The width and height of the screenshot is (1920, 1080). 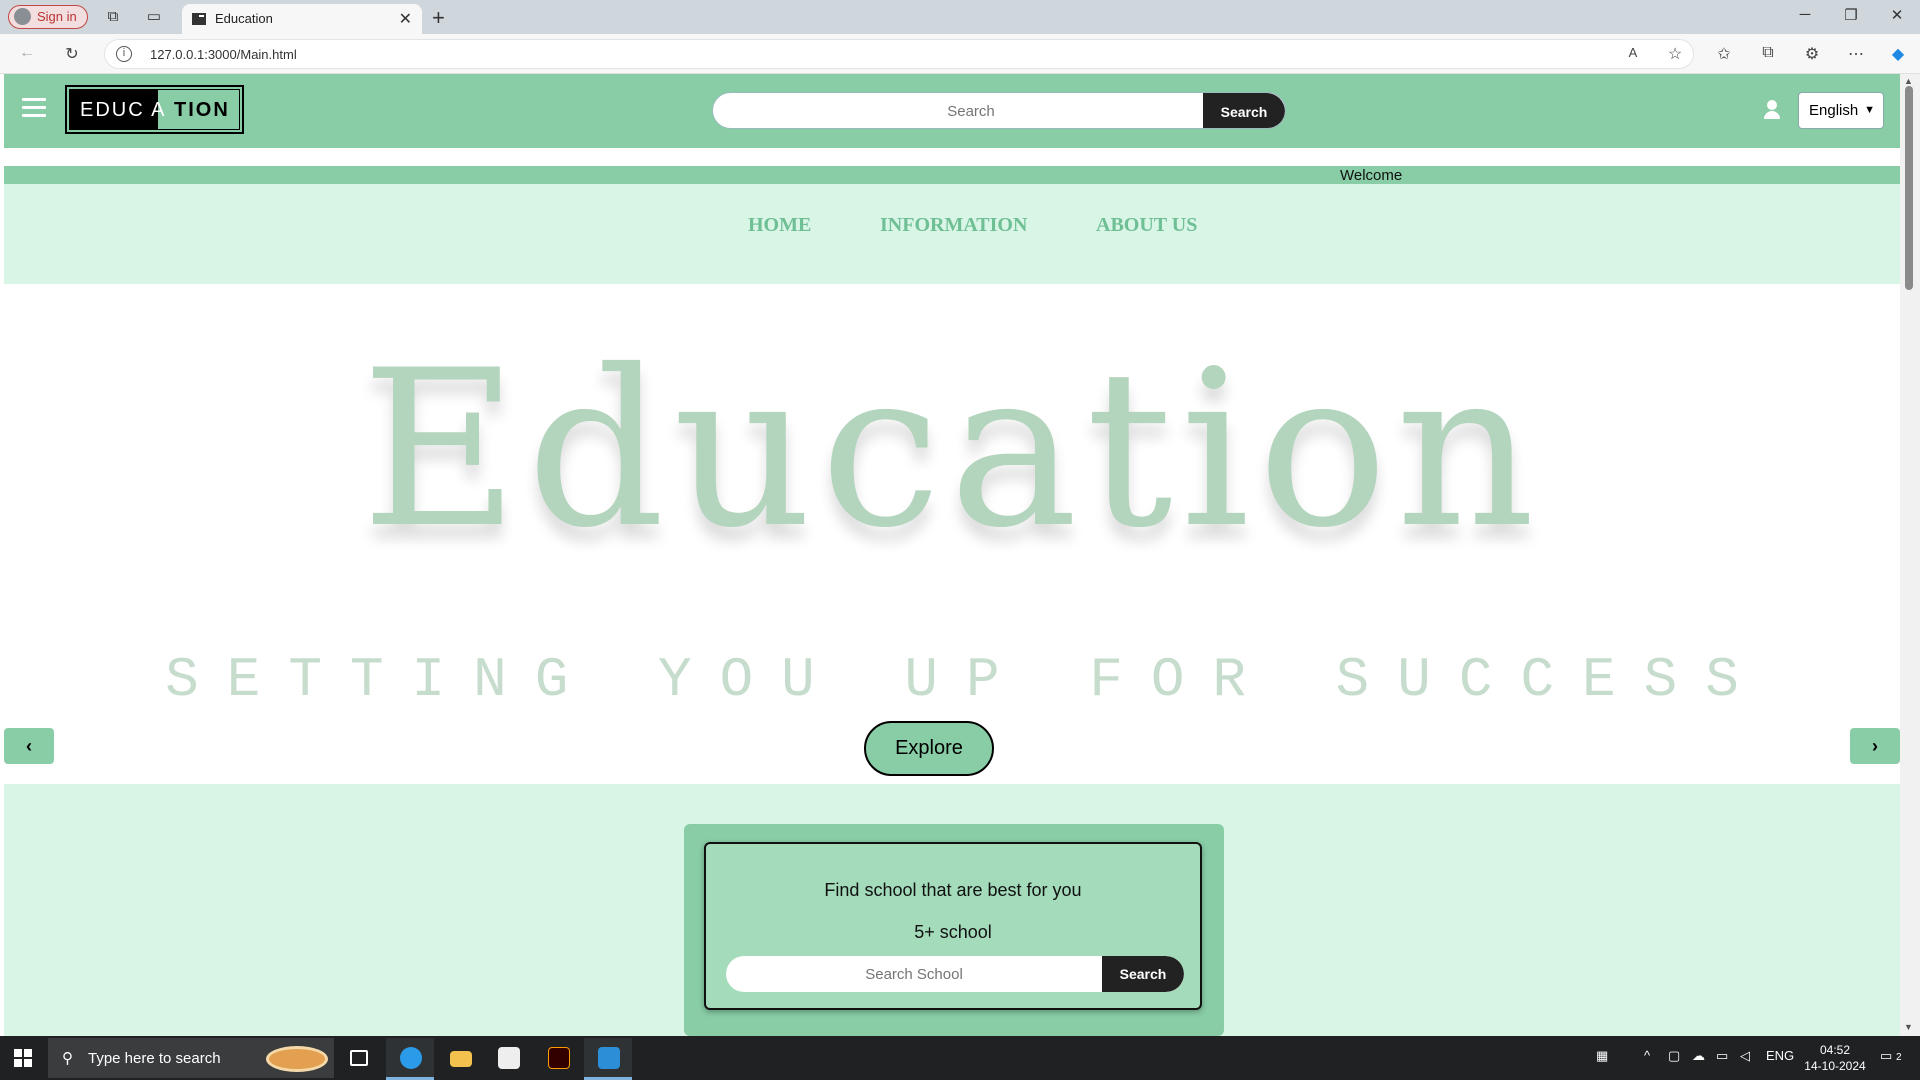 I want to click on finder-count: 5+ school, so click(x=953, y=932).